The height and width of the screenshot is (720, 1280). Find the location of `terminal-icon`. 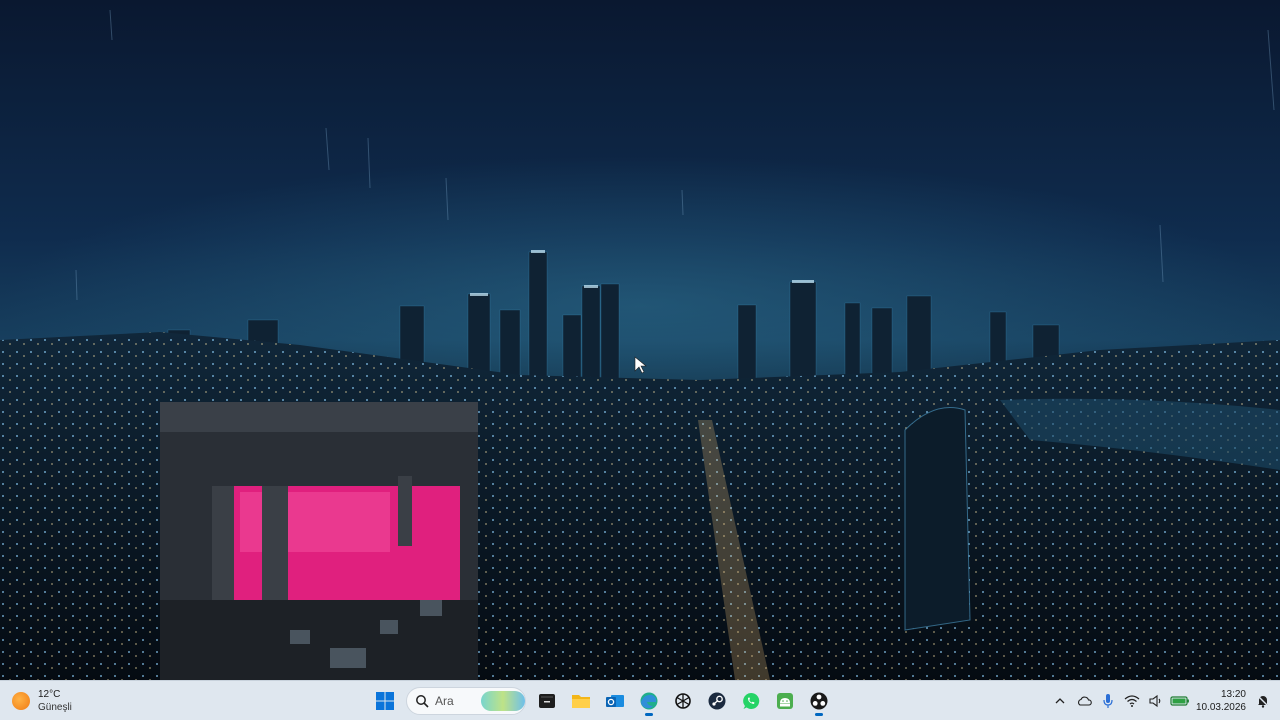

terminal-icon is located at coordinates (547, 701).